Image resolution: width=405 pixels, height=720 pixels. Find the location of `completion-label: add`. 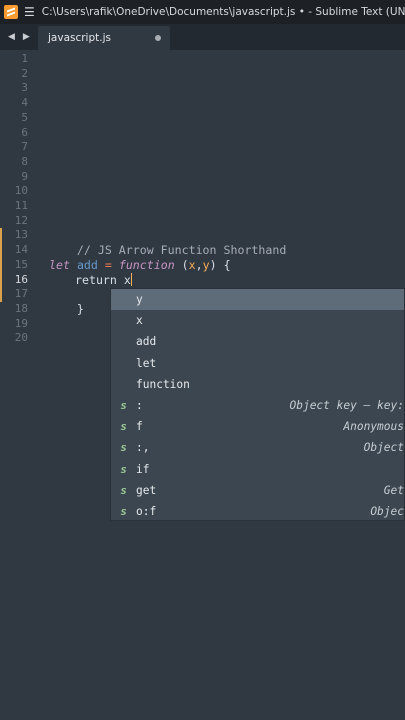

completion-label: add is located at coordinates (146, 342).